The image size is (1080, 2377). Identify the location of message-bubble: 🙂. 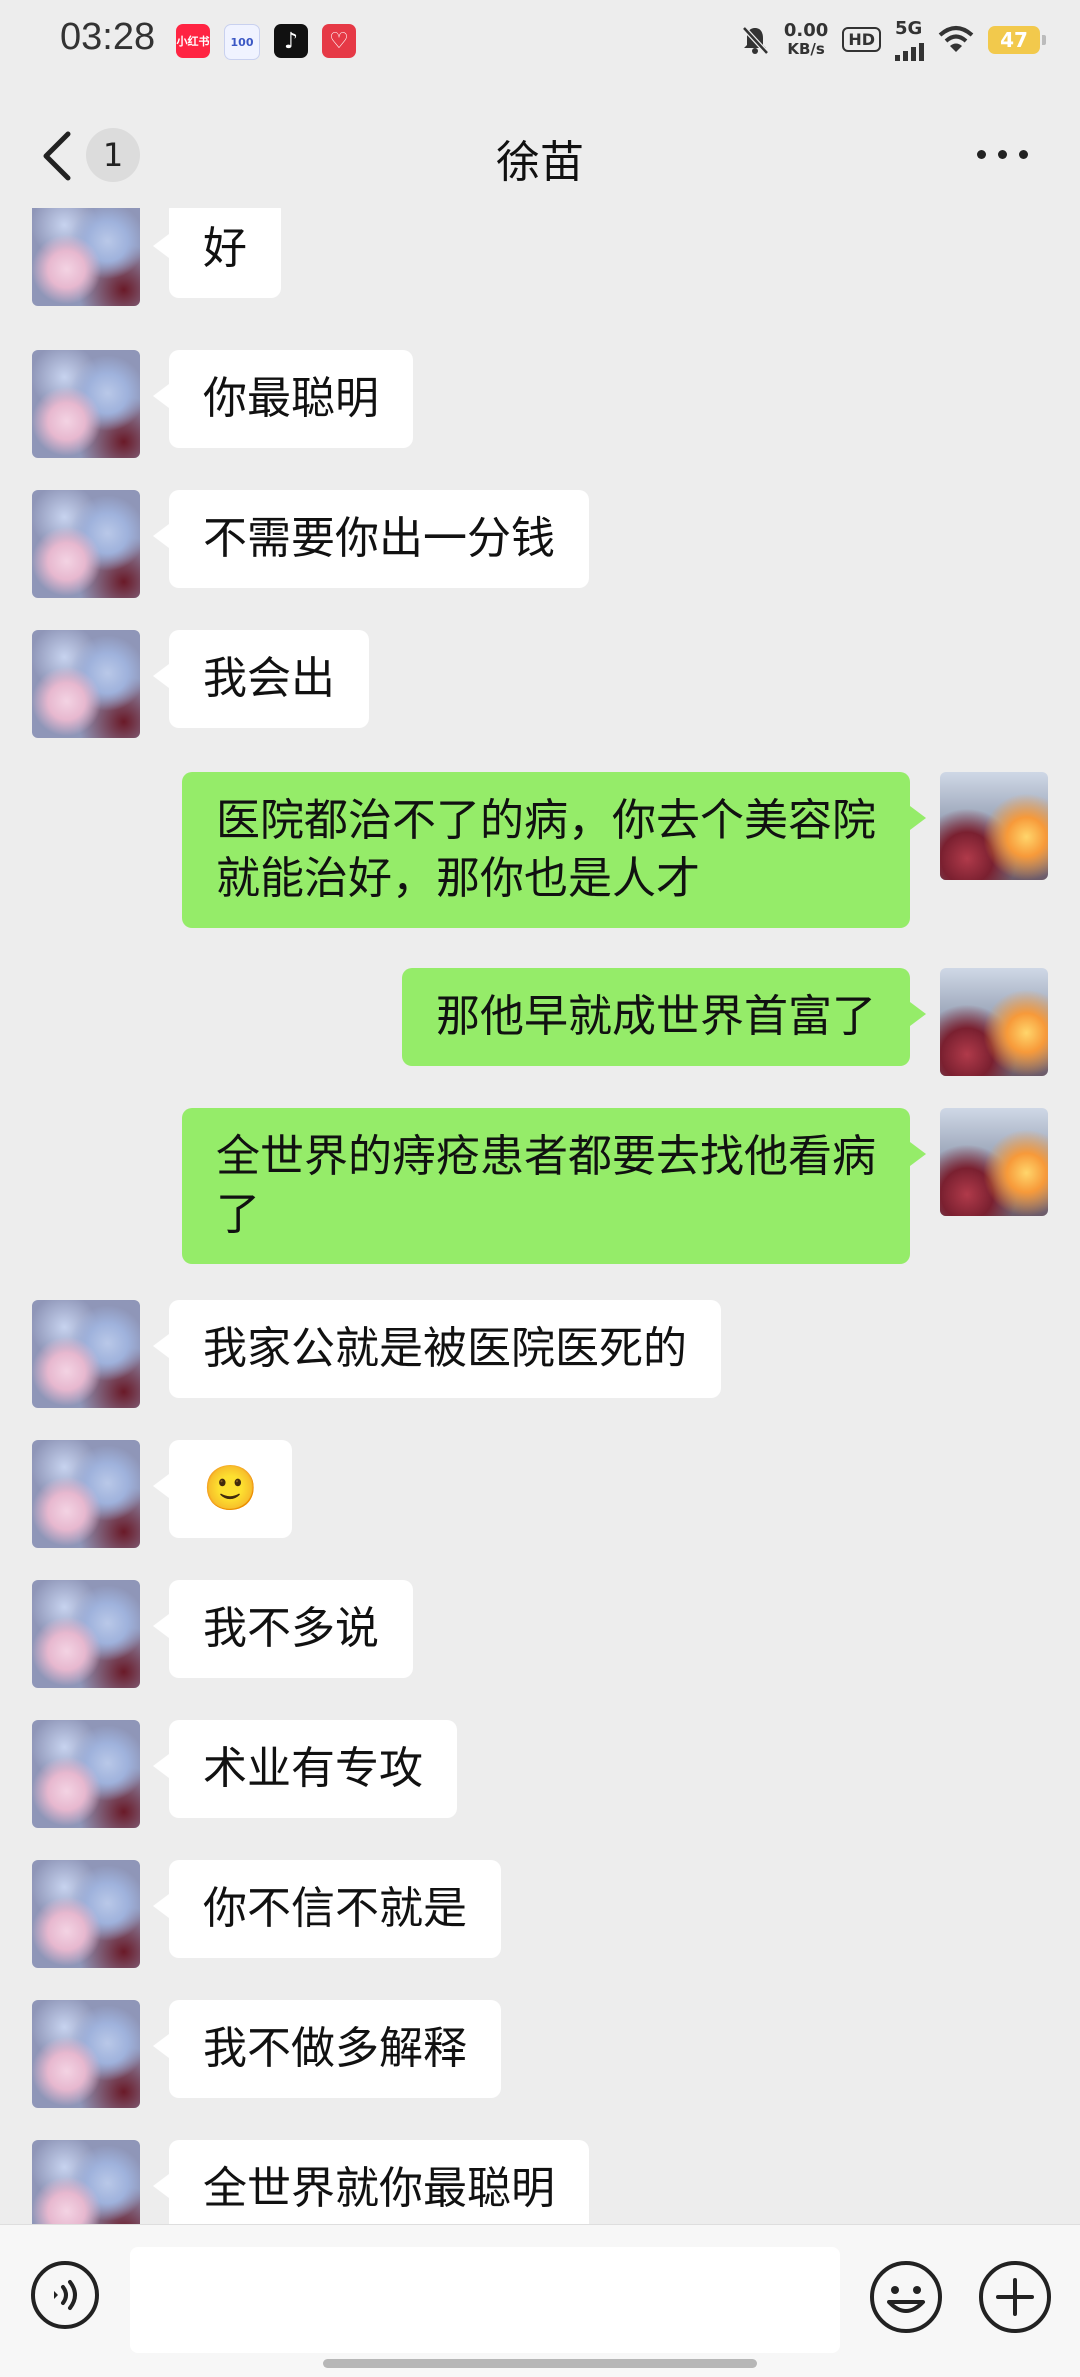
(222, 1489).